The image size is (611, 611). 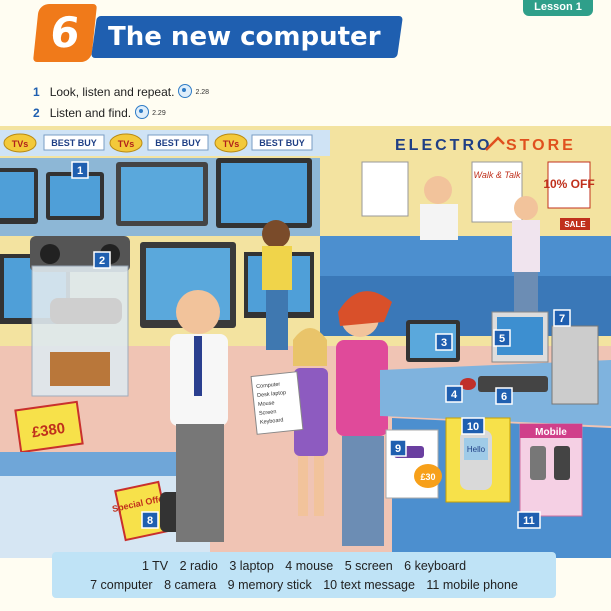 What do you see at coordinates (444, 343) in the screenshot?
I see `callout-3-label: 3` at bounding box center [444, 343].